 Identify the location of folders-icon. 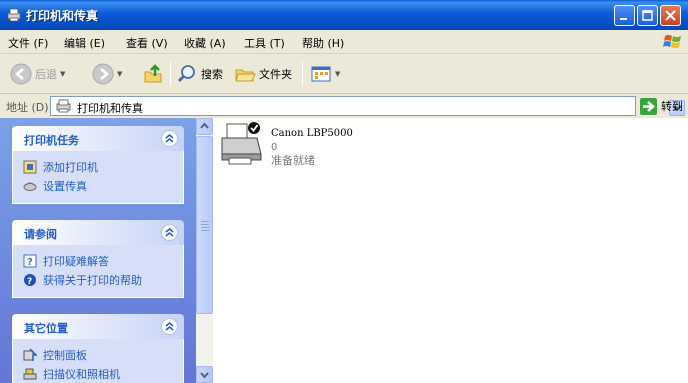
(245, 75).